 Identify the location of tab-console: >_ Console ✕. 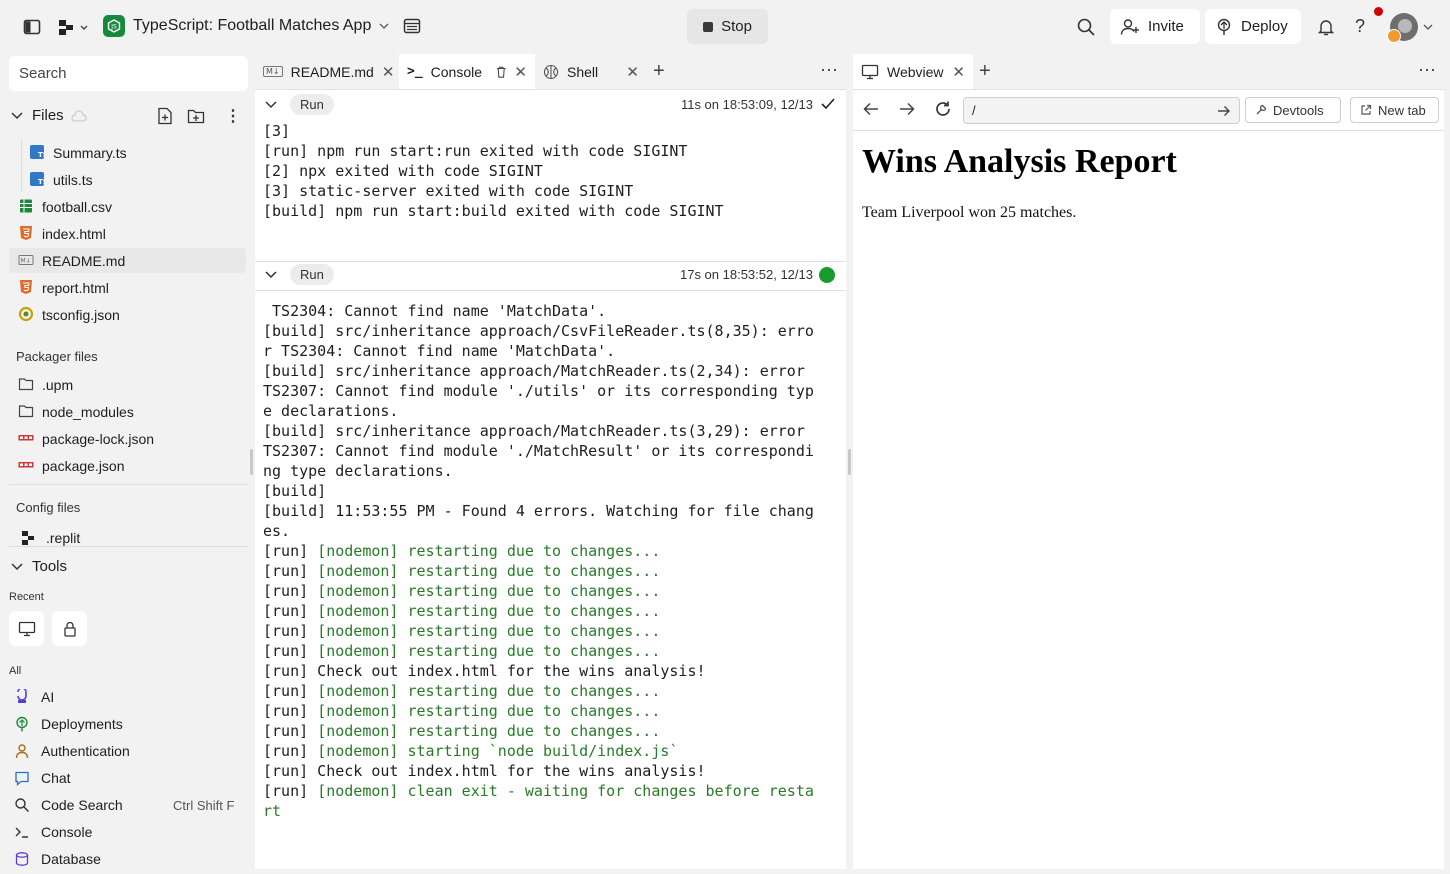
(467, 71).